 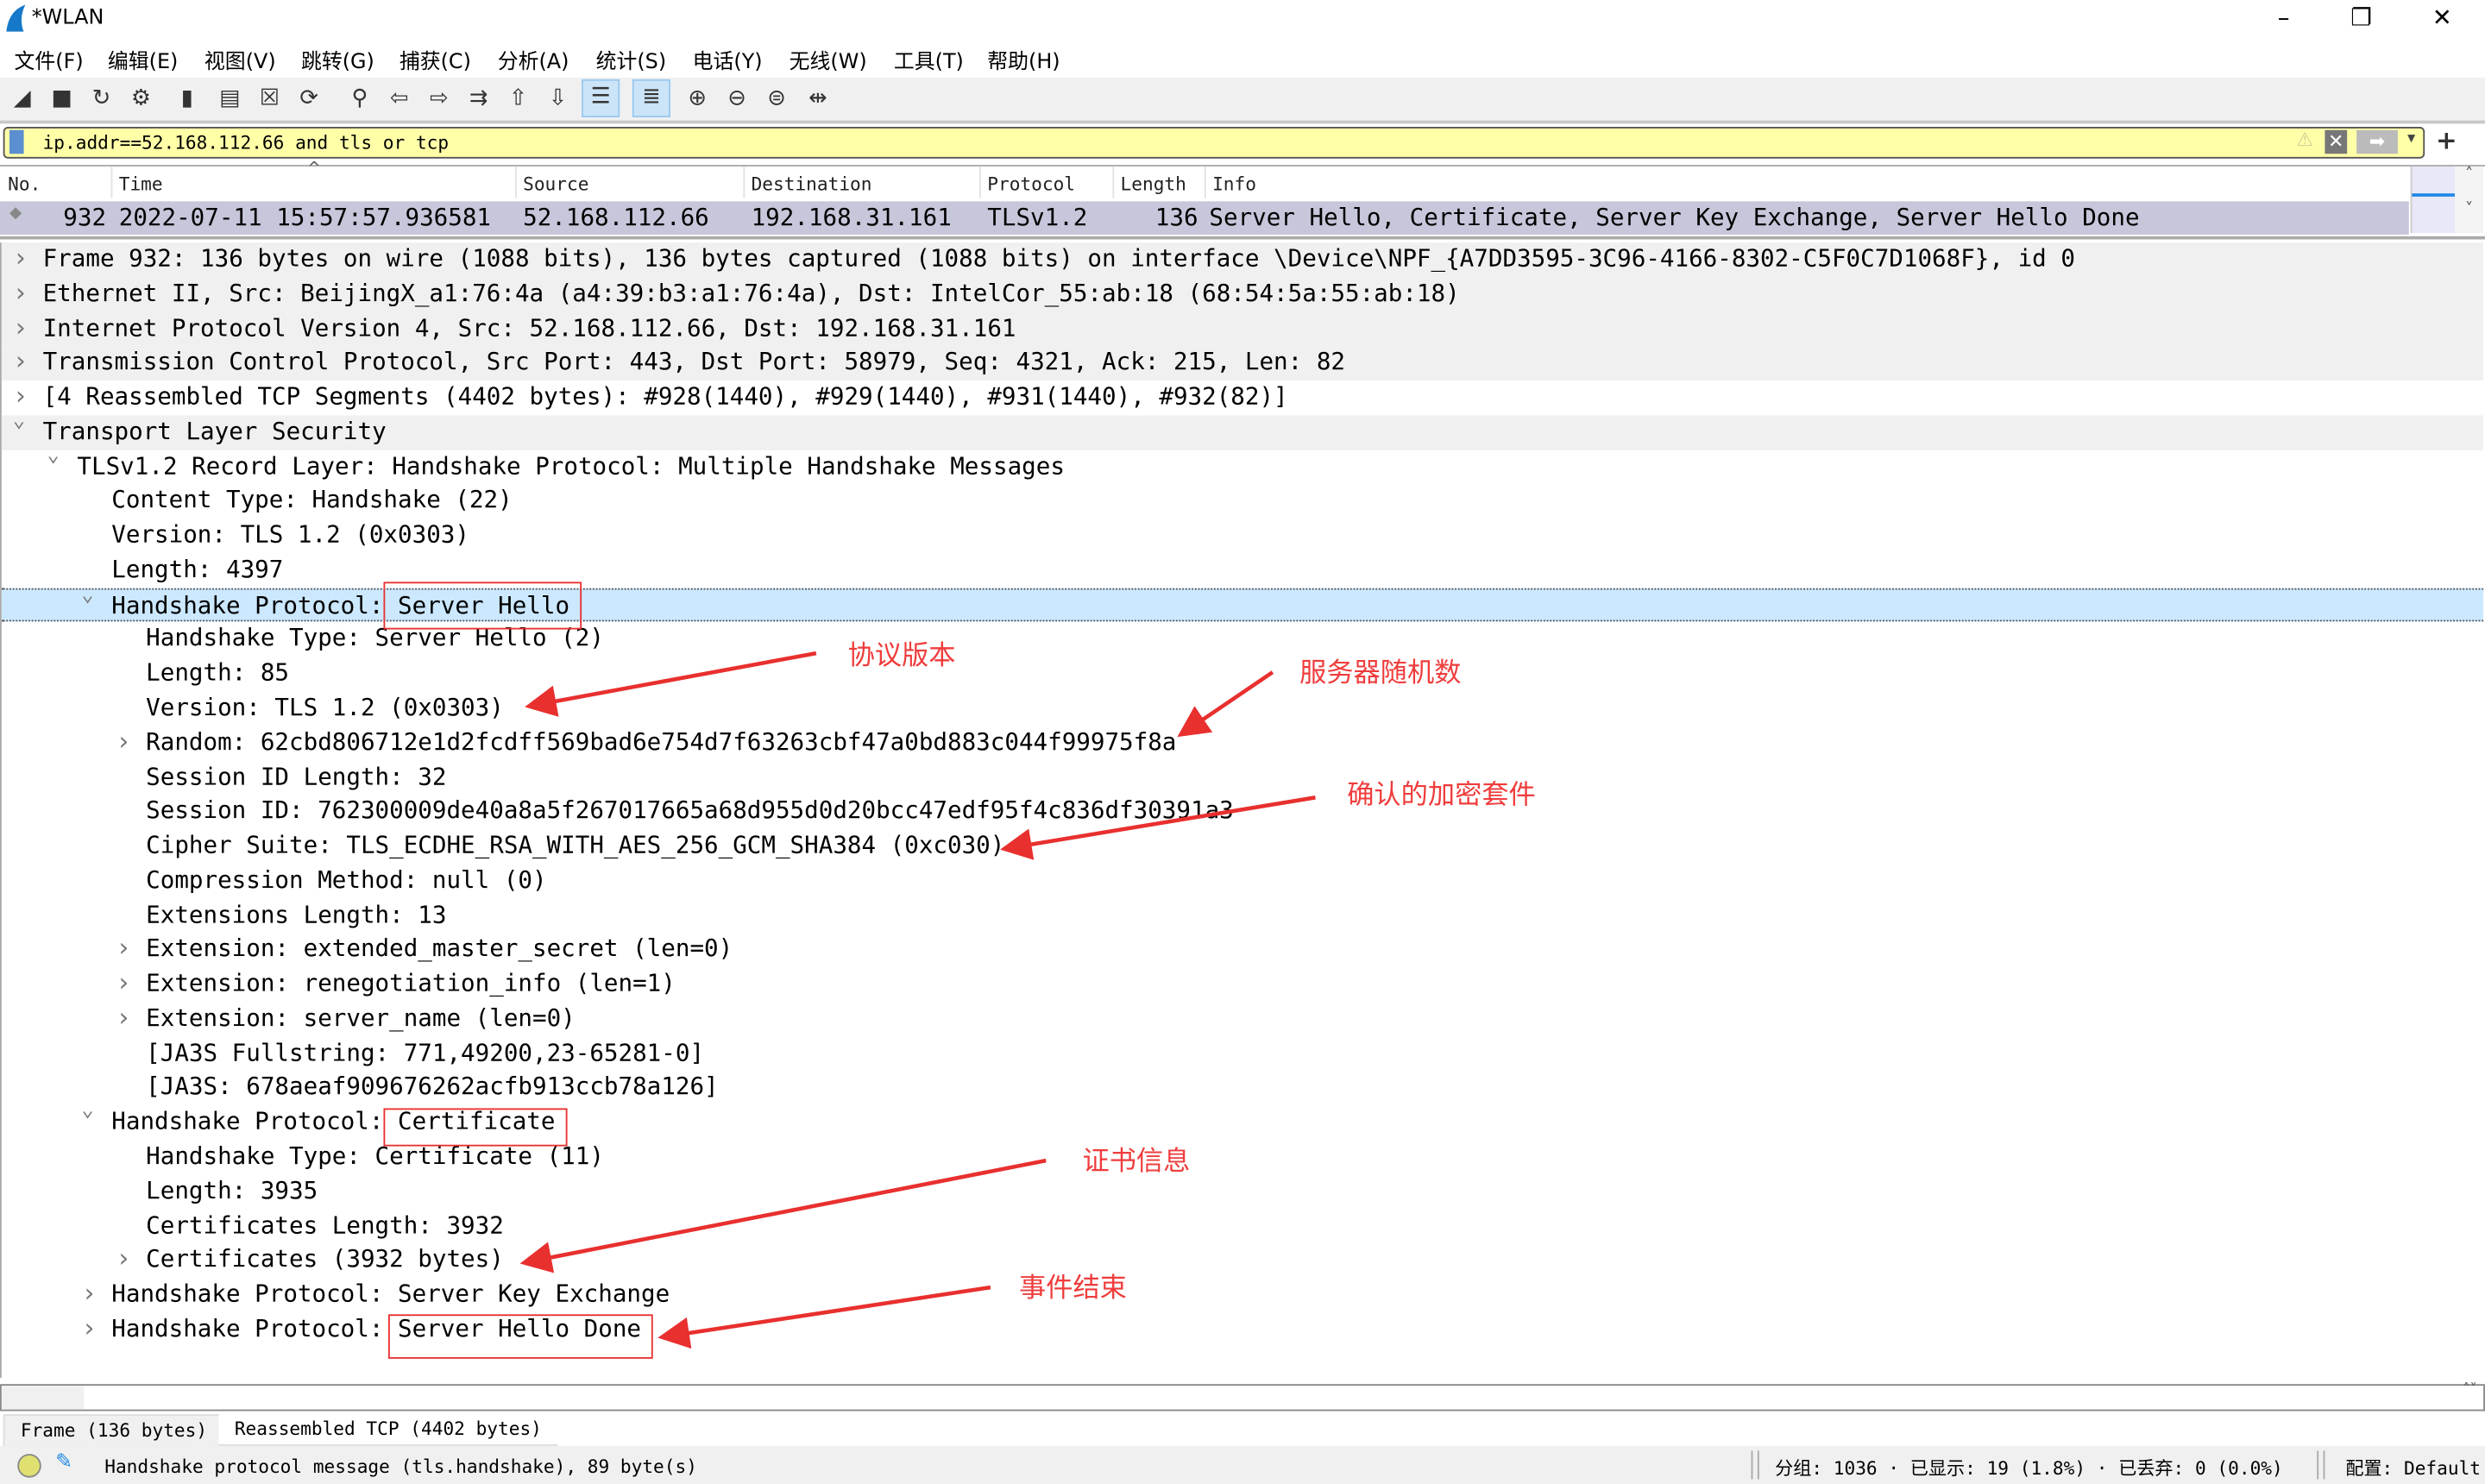 What do you see at coordinates (101, 99) in the screenshot?
I see `restart-icon: ↻` at bounding box center [101, 99].